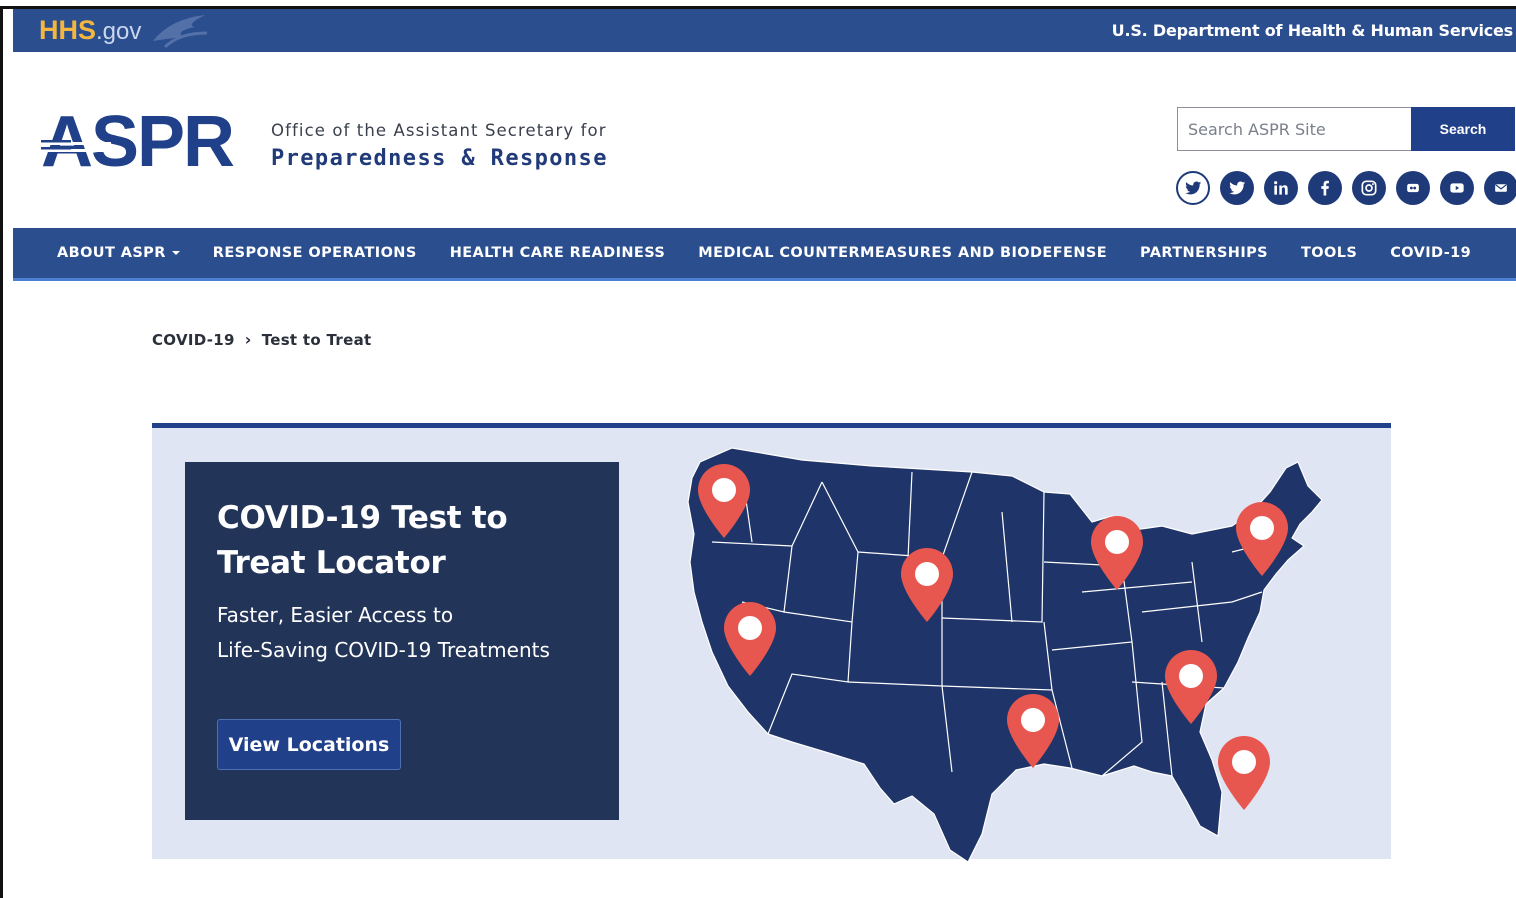 This screenshot has width=1516, height=898. I want to click on linkedin-icon, so click(1281, 188).